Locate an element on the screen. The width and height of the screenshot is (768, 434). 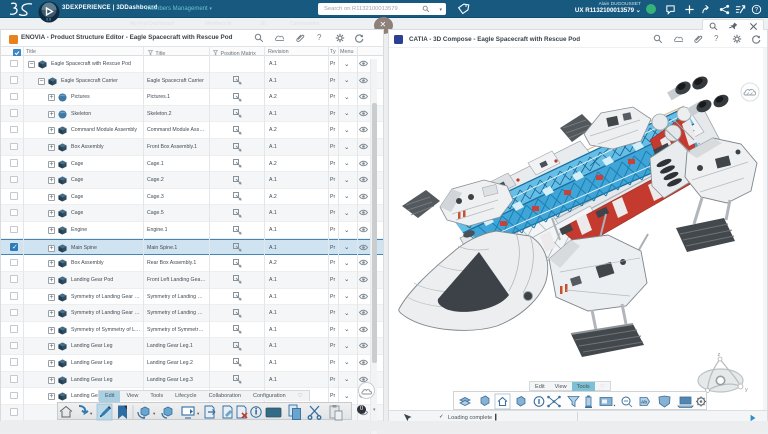
svg-text: z is located at coordinates (719, 355).